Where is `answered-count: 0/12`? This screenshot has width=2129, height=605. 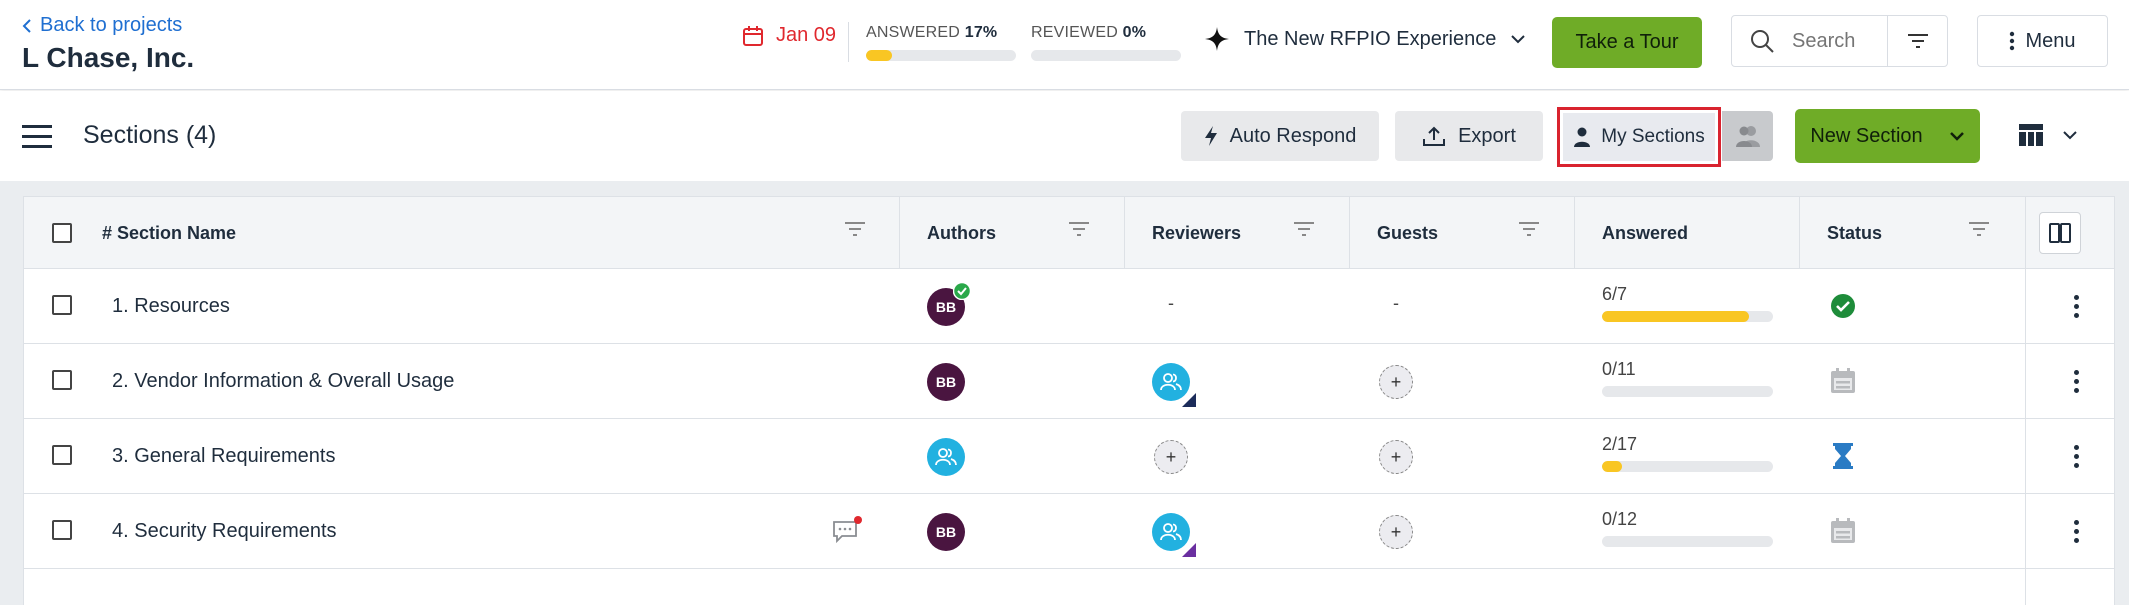
answered-count: 0/12 is located at coordinates (1620, 519).